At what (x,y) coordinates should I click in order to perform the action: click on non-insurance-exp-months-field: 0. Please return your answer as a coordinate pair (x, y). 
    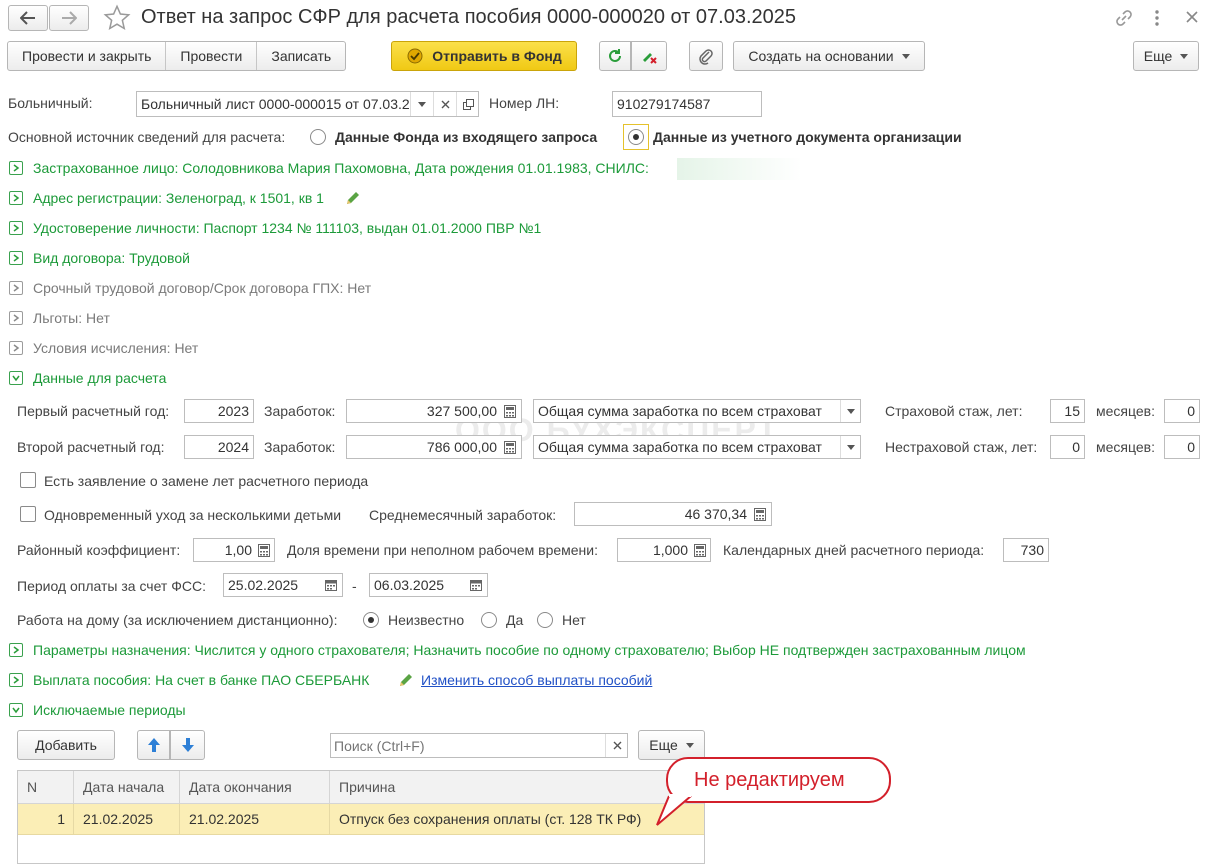
    Looking at the image, I should click on (1182, 447).